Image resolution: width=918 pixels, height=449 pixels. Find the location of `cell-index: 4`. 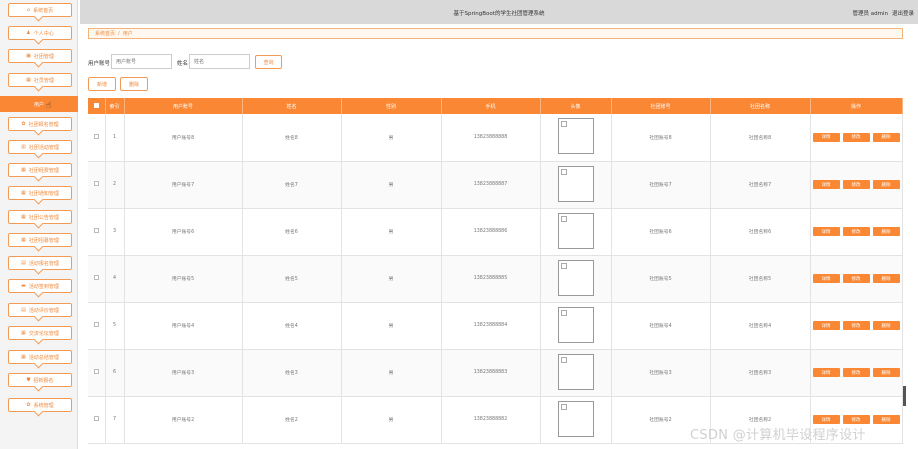

cell-index: 4 is located at coordinates (115, 279).